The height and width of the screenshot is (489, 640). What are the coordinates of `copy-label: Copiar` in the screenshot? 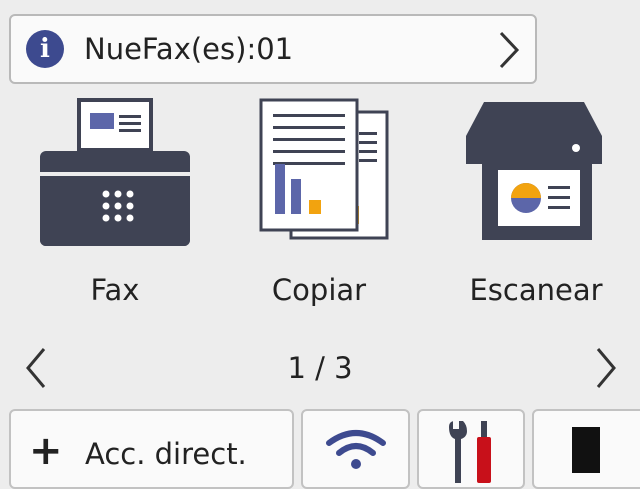 It's located at (319, 290).